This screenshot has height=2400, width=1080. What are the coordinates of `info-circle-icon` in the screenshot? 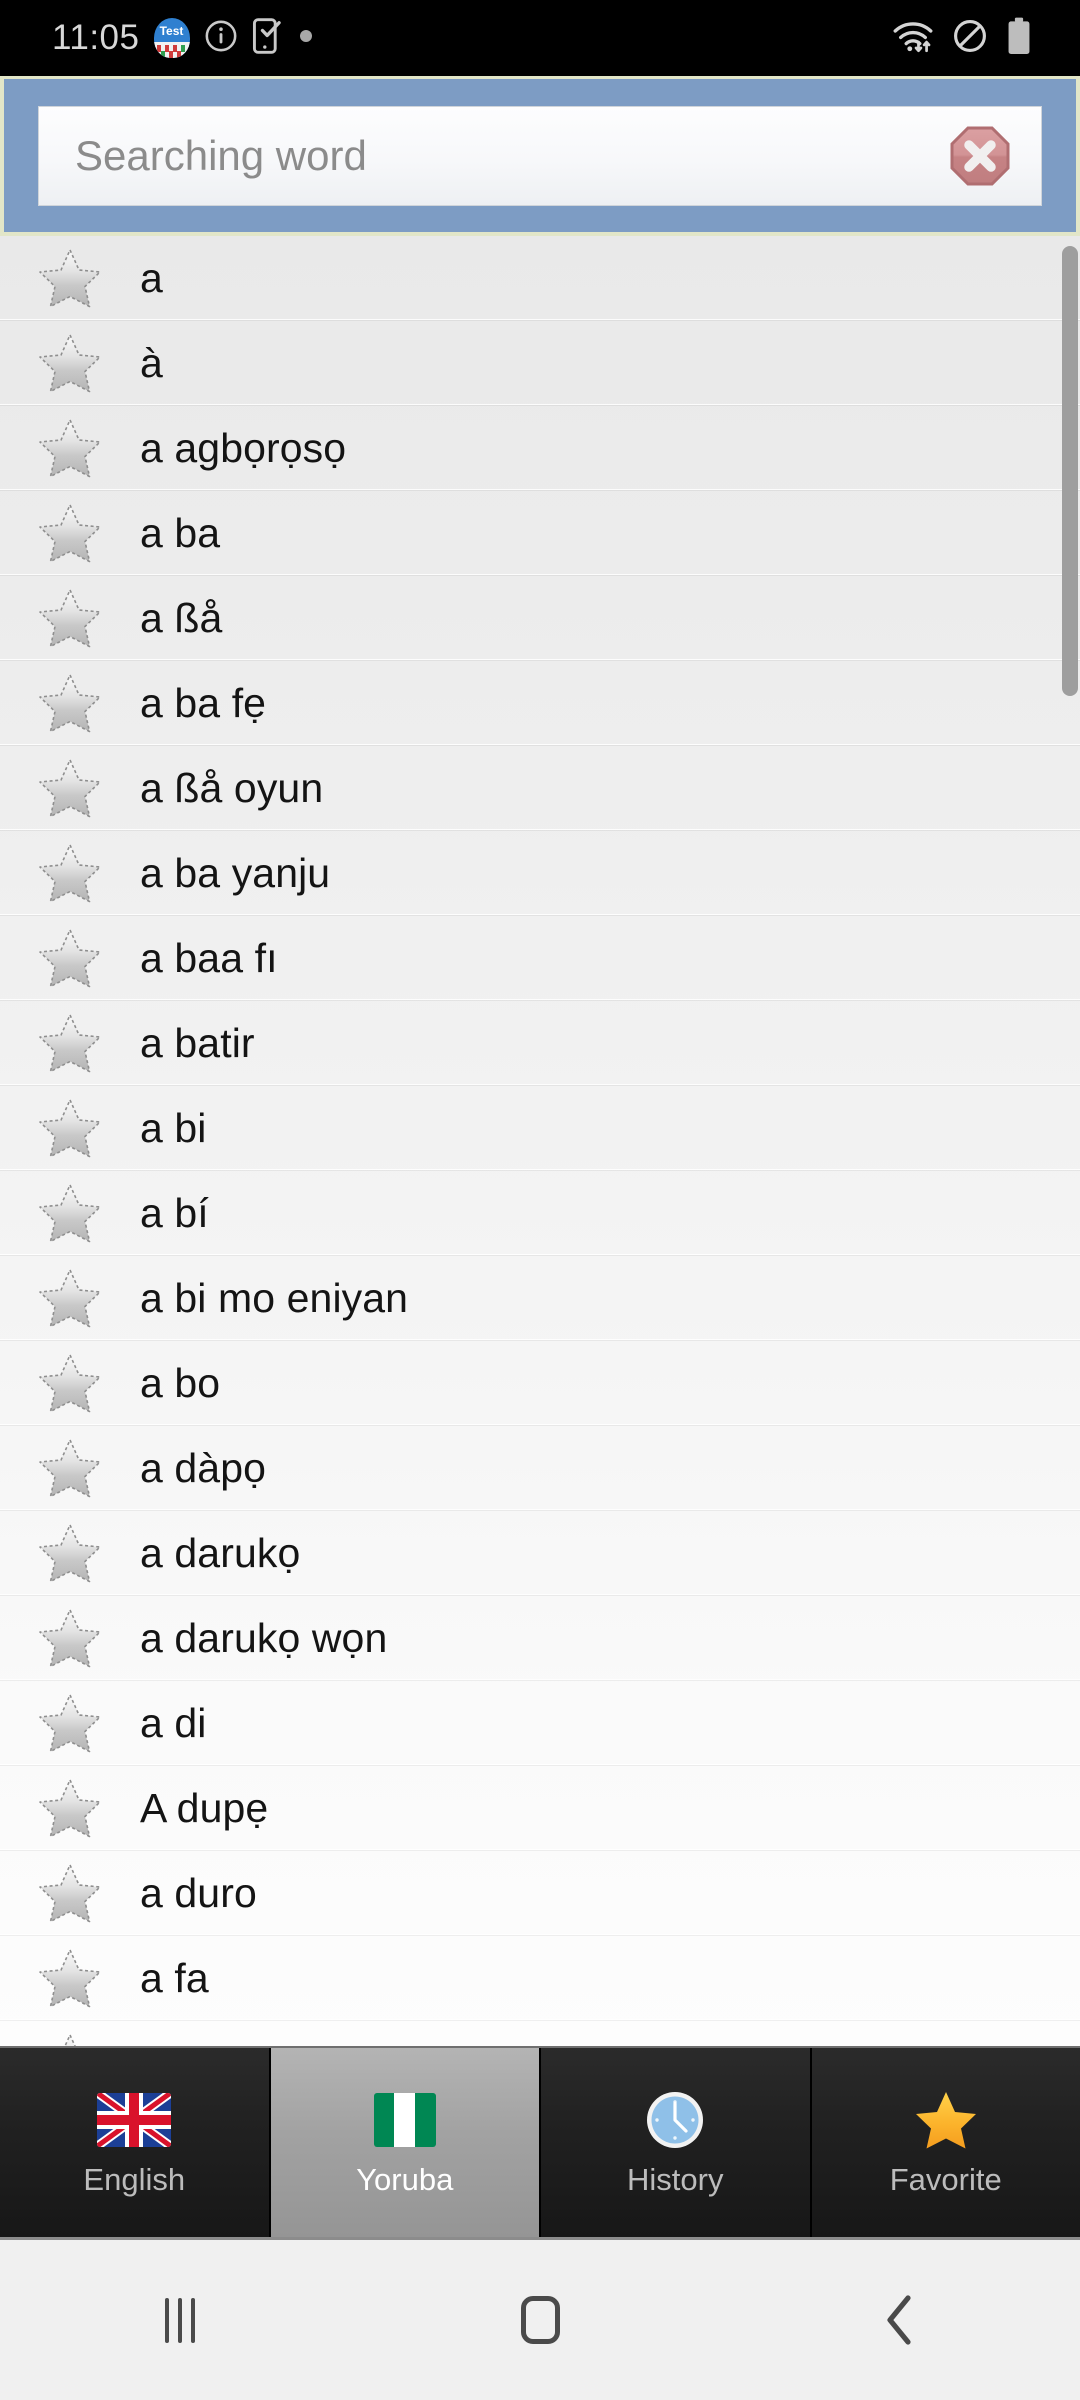 It's located at (221, 38).